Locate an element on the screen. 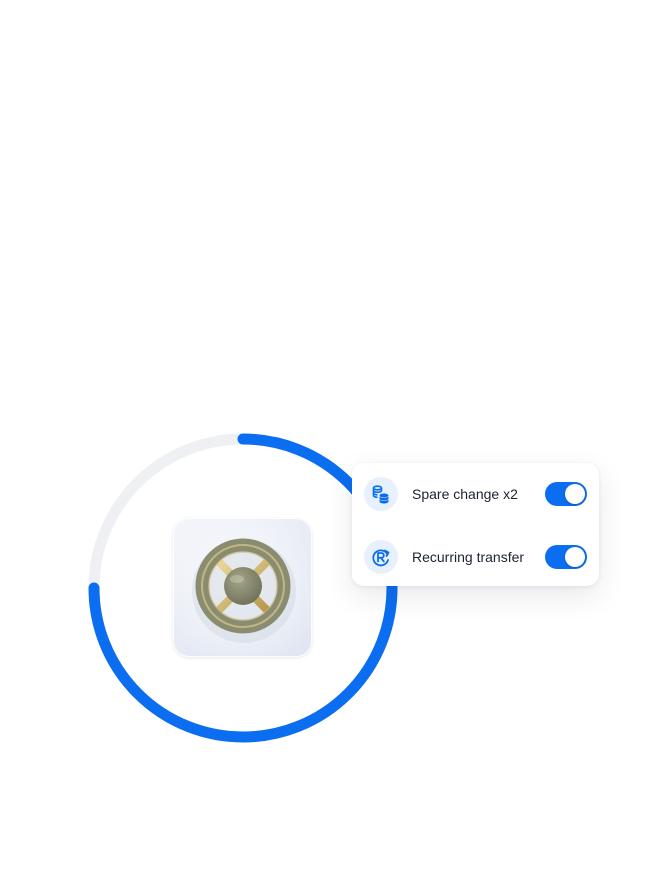 The image size is (670, 880). setting-row-spare-change: Spare change x2 is located at coordinates (475, 494).